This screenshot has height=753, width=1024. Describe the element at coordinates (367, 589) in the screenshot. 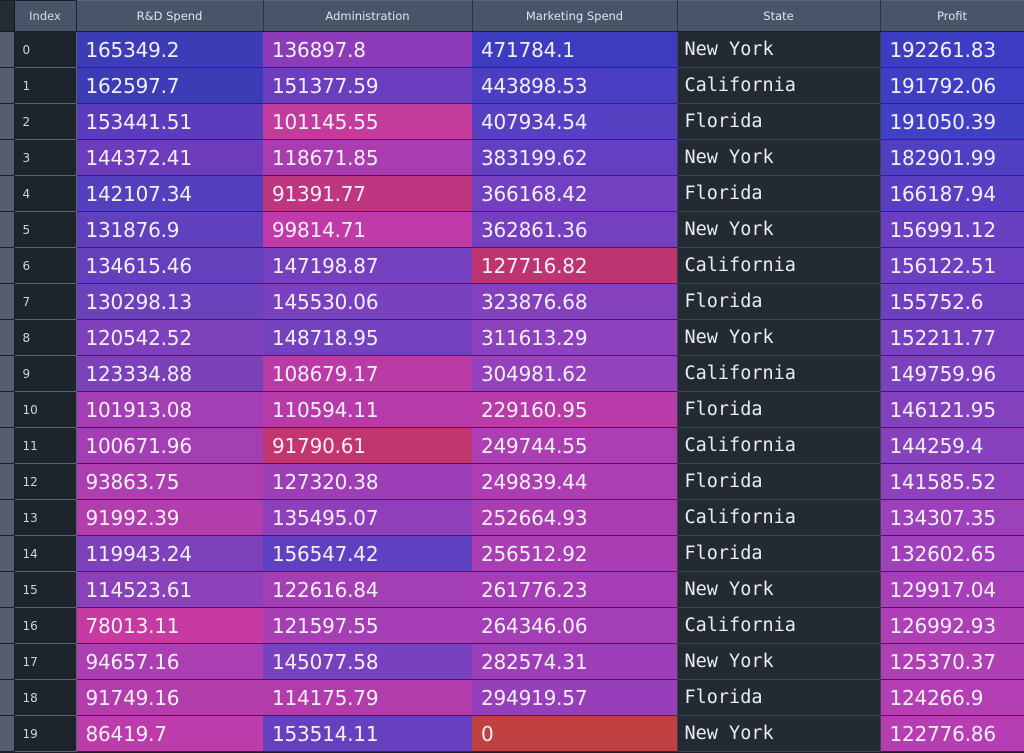

I see `cell-administration: 122616.84` at that location.